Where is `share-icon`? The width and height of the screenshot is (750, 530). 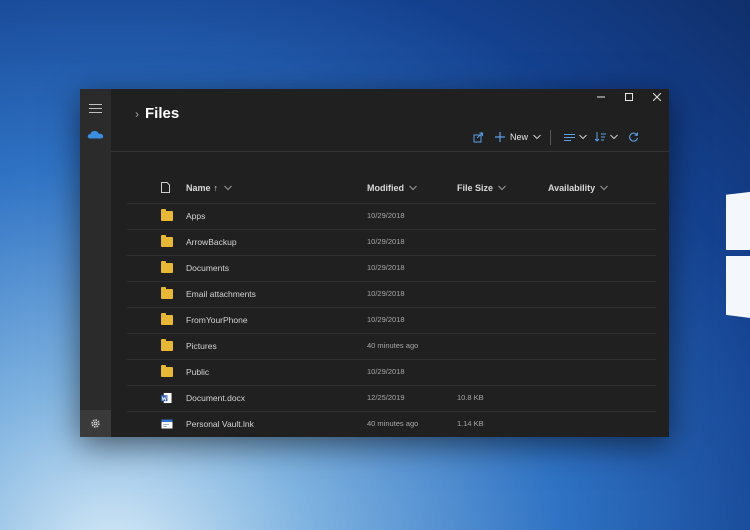
share-icon is located at coordinates (478, 137).